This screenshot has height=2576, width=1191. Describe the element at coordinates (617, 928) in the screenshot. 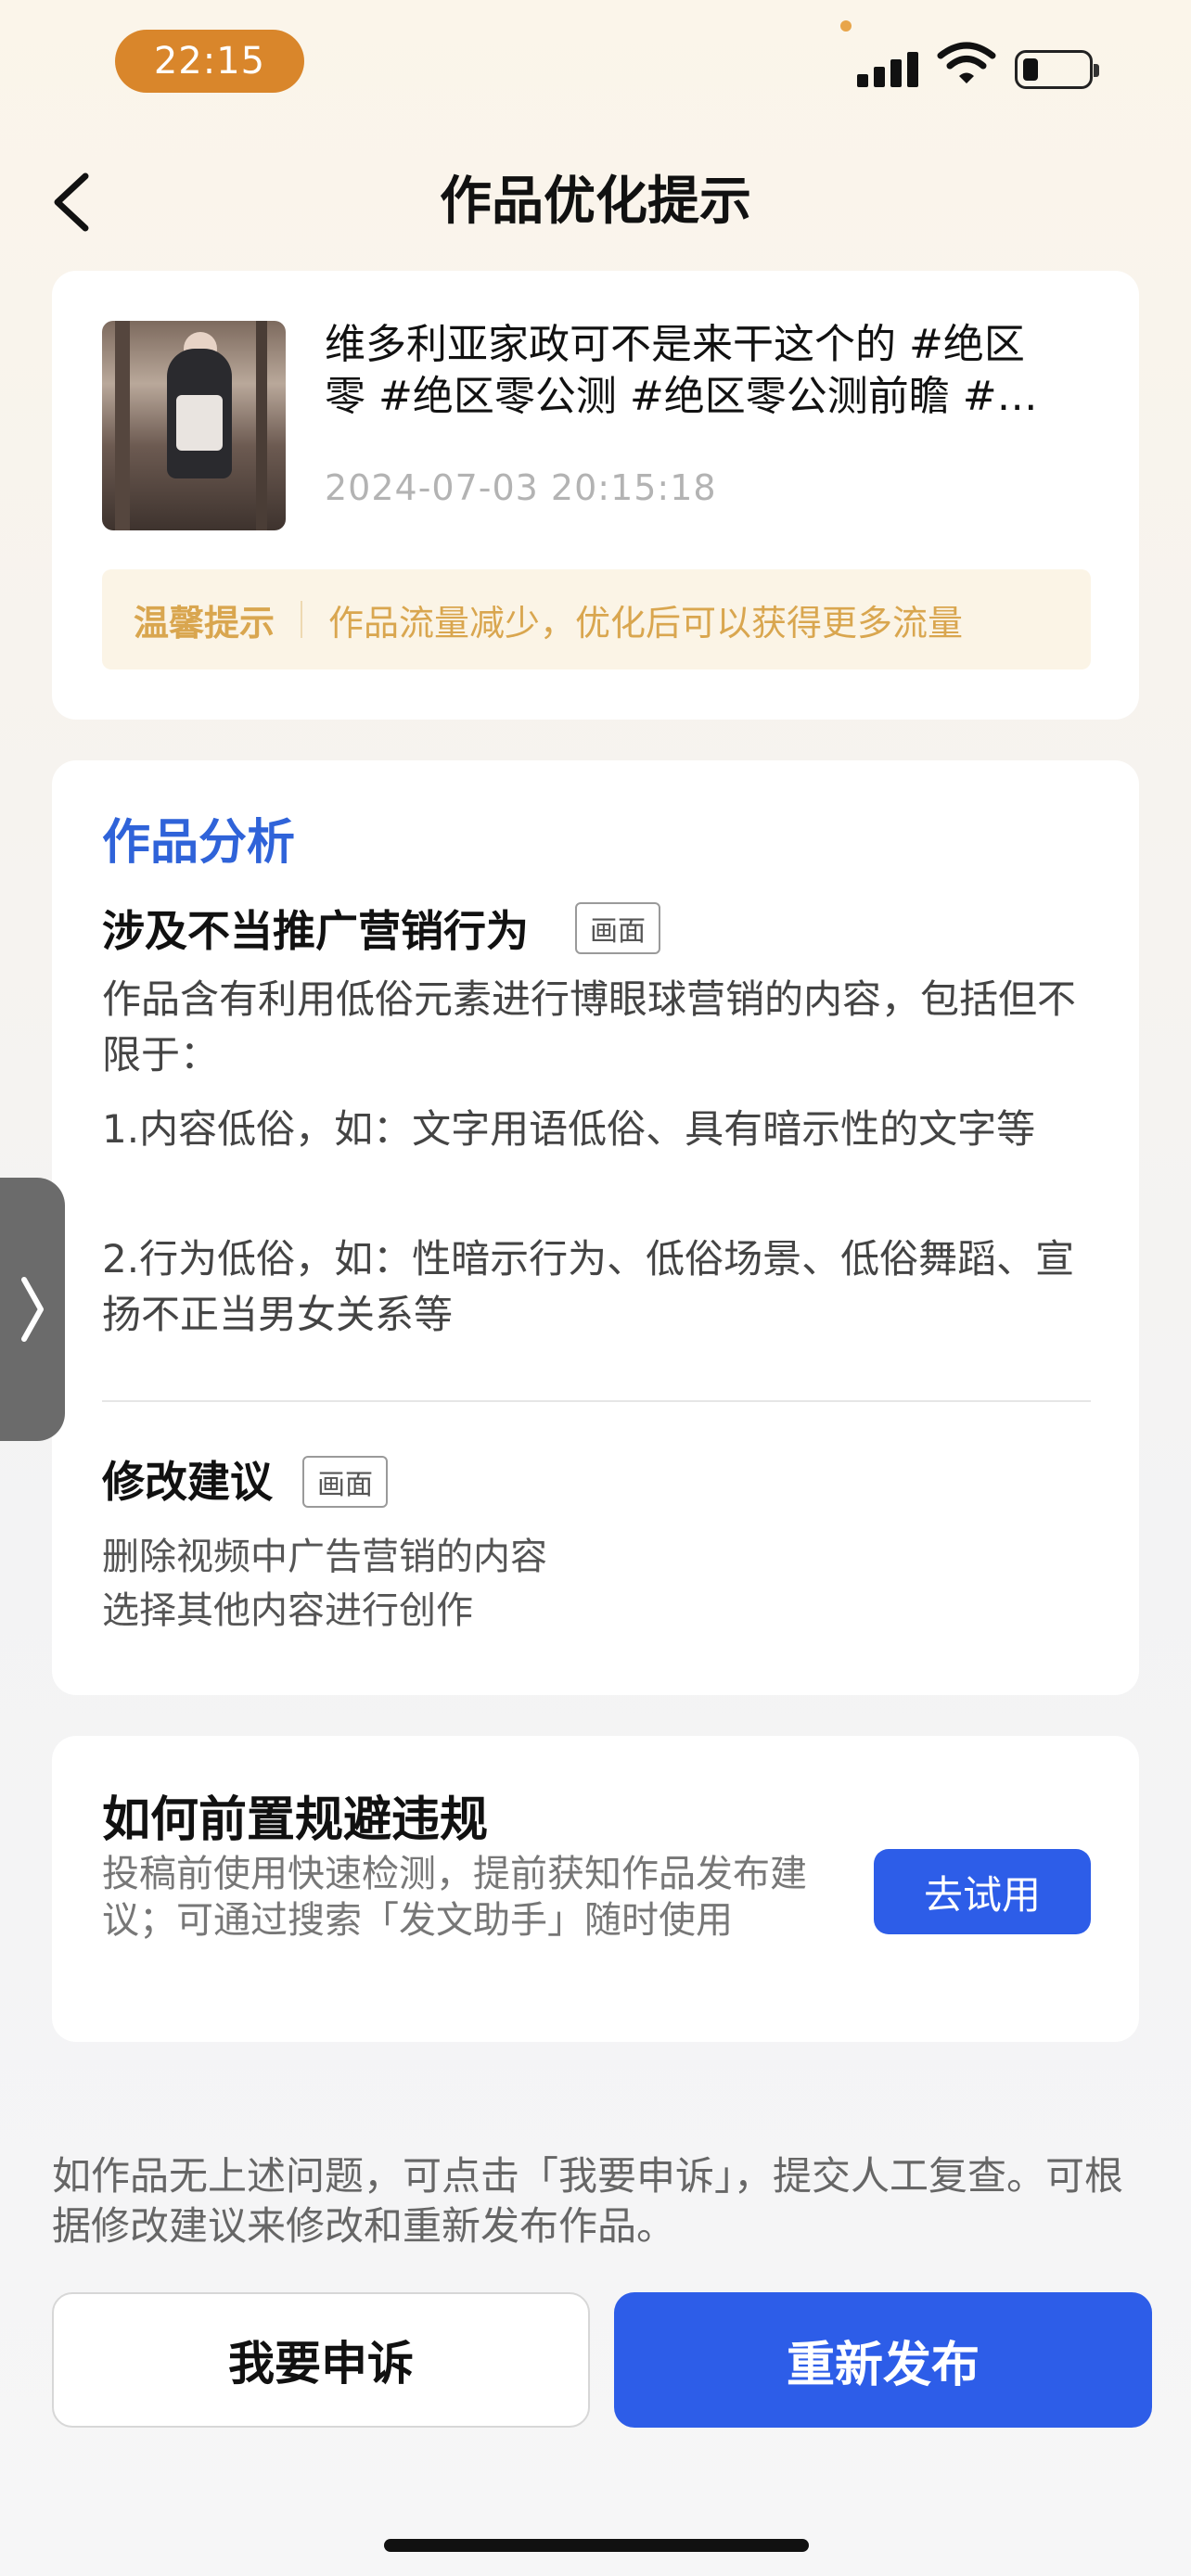

I see `issue-tag: 画面` at that location.